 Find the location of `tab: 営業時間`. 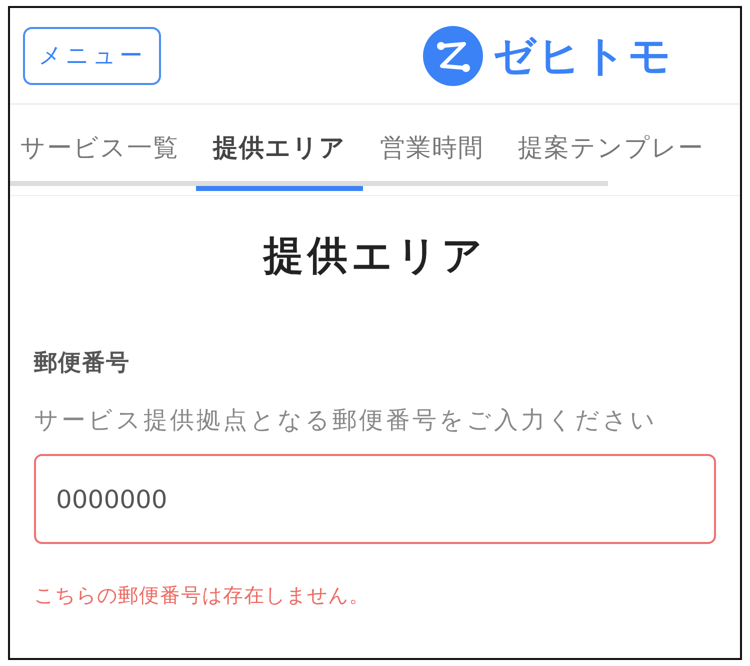

tab: 営業時間 is located at coordinates (432, 148).